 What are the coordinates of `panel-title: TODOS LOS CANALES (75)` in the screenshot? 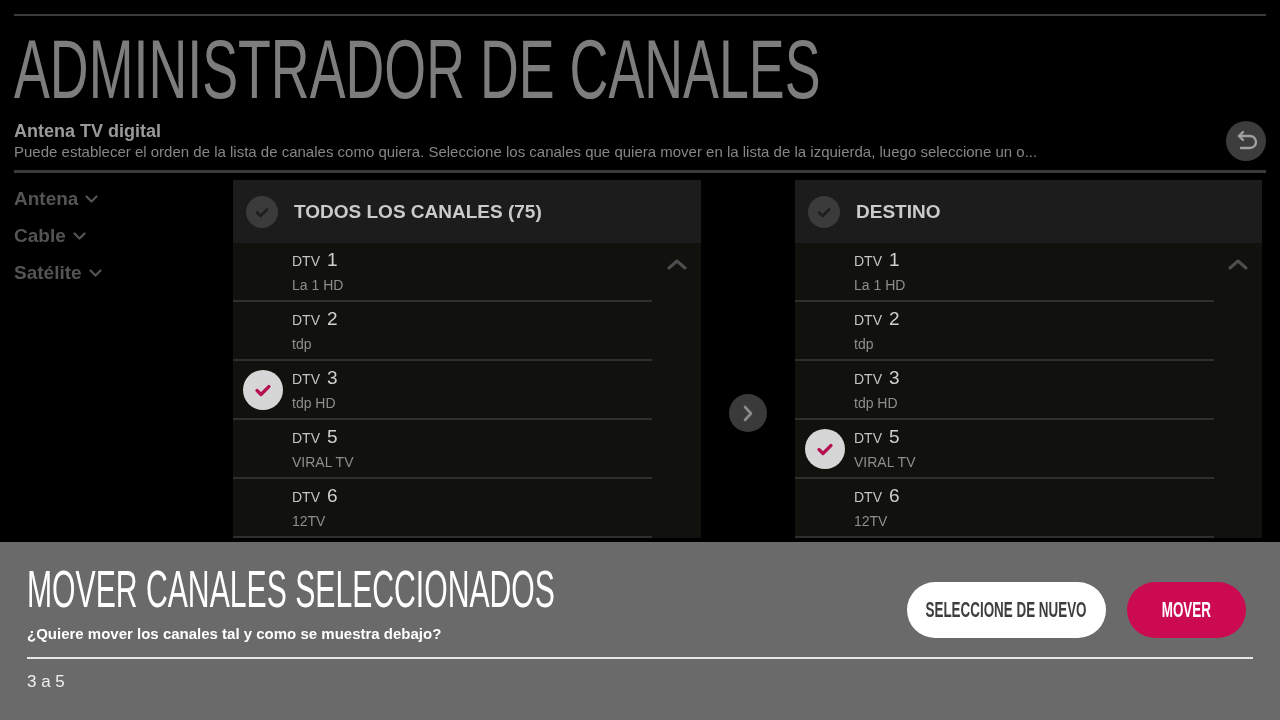 It's located at (418, 211).